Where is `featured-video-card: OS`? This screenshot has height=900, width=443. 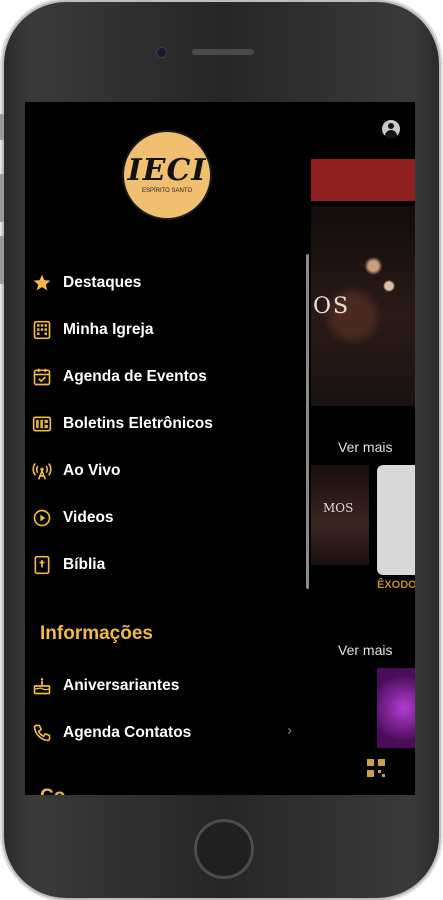 featured-video-card: OS is located at coordinates (363, 306).